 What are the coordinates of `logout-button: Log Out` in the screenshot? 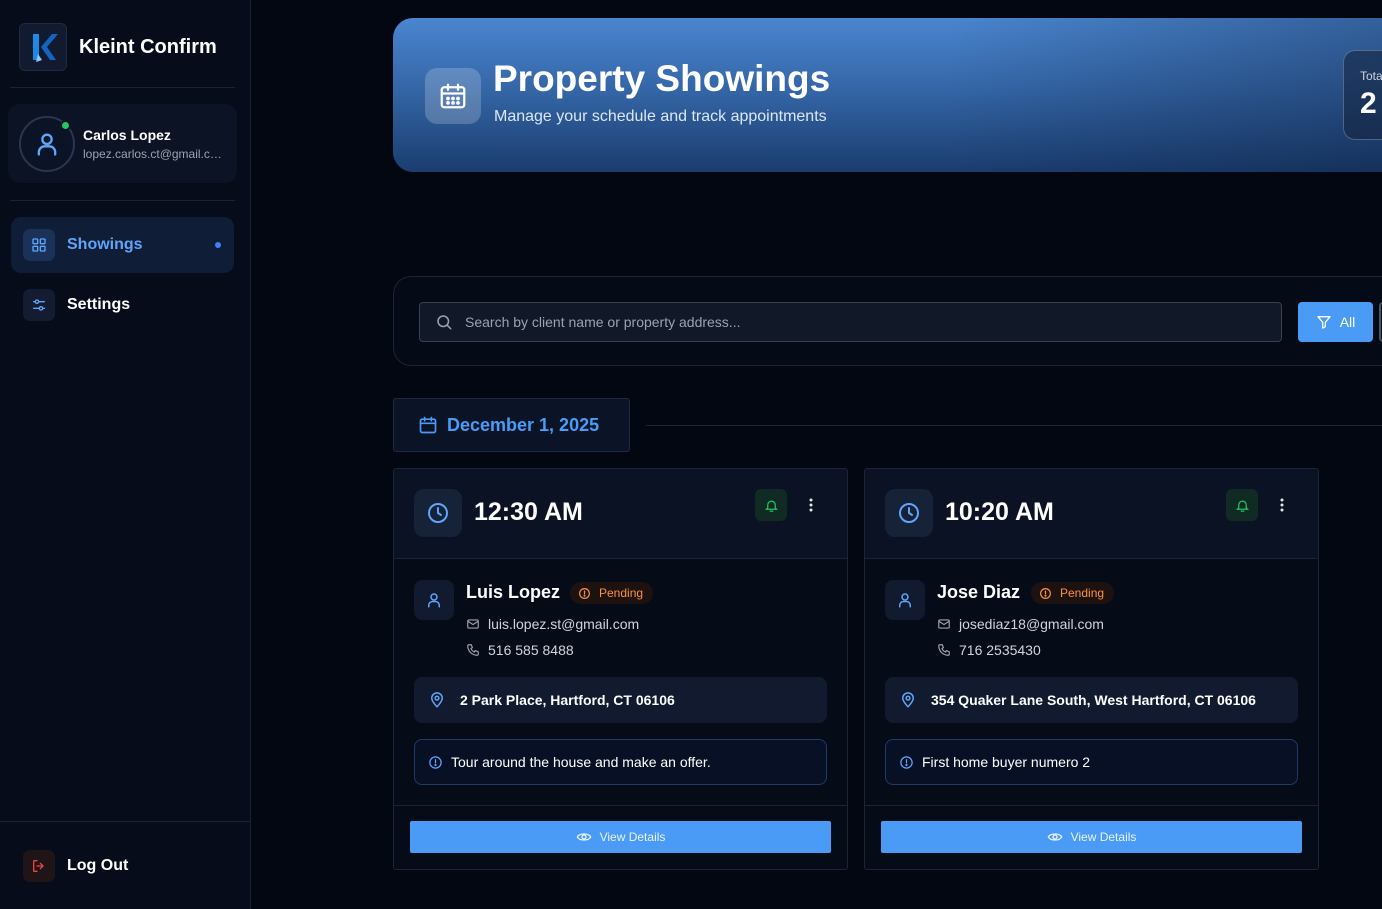 It's located at (122, 866).